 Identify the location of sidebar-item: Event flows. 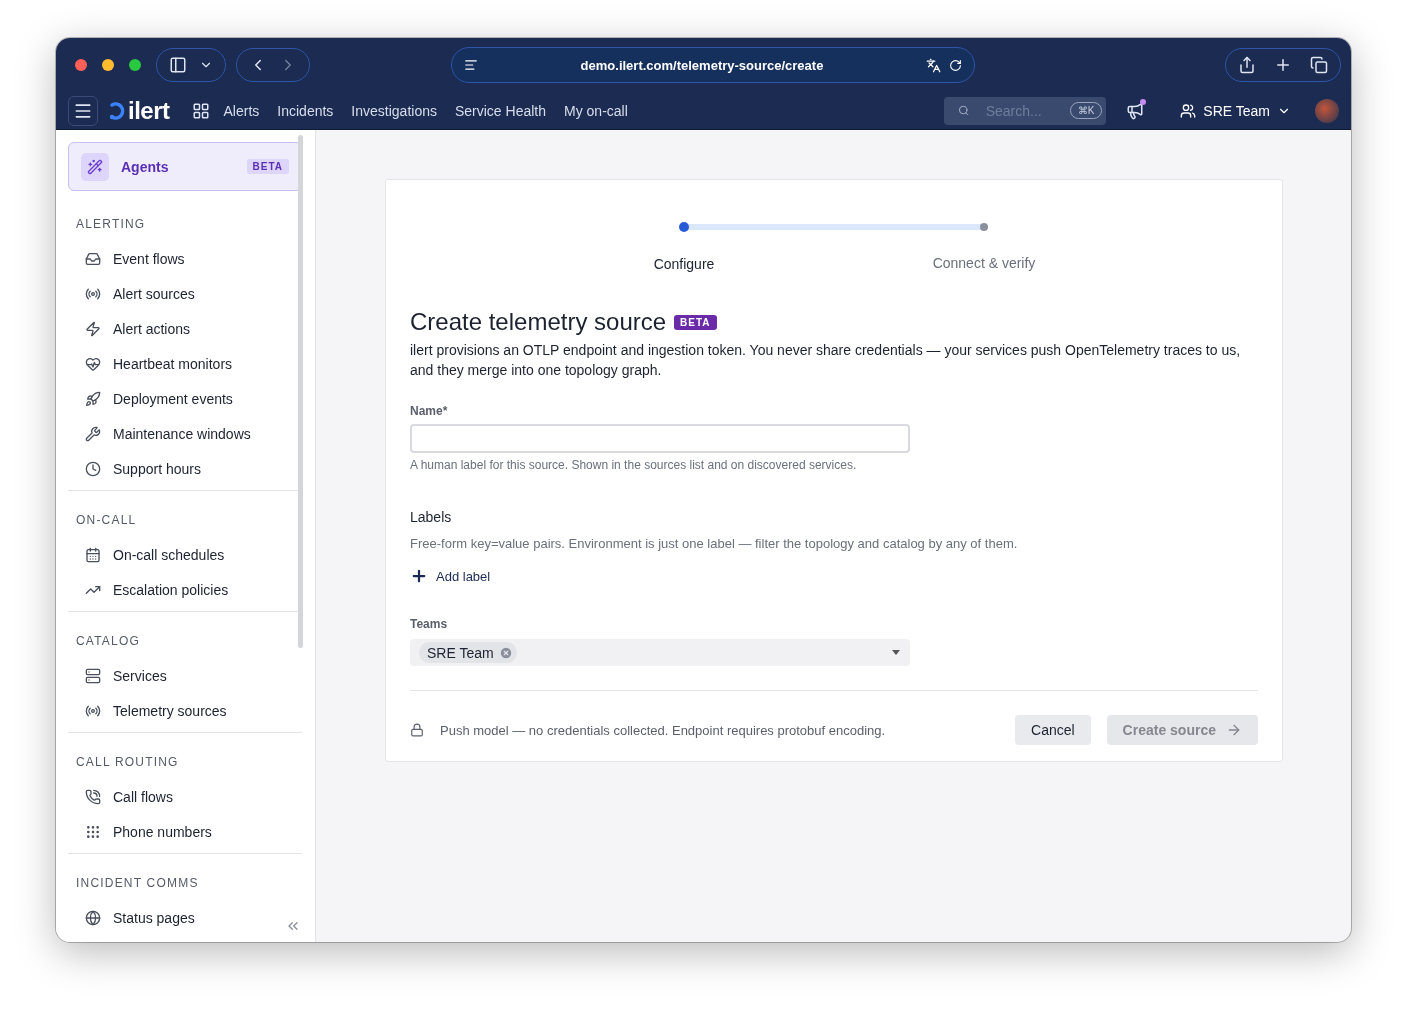
(185, 258).